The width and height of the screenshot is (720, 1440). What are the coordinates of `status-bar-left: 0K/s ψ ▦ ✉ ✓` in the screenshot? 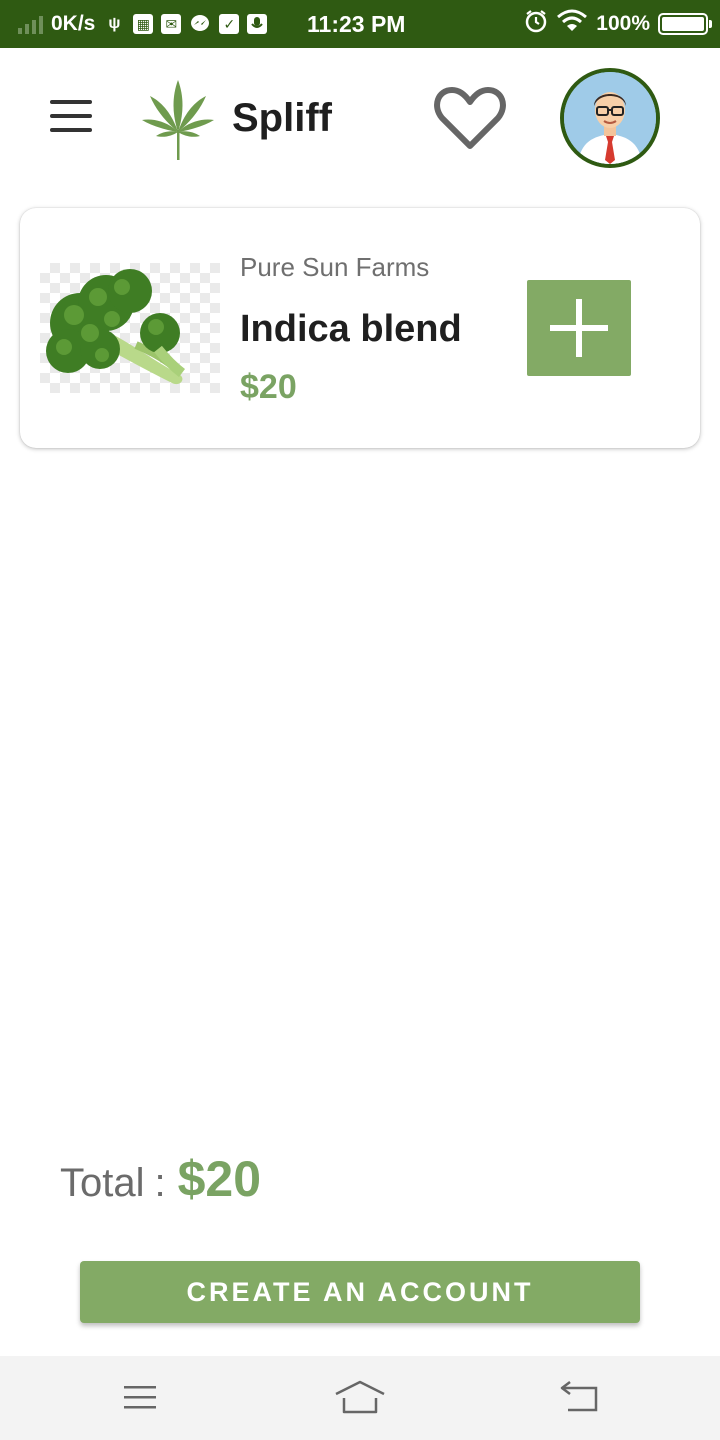 It's located at (143, 24).